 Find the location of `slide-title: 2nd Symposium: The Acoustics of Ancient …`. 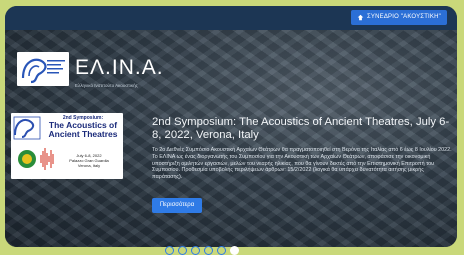

slide-title: 2nd Symposium: The Acoustics of Ancient … is located at coordinates (301, 128).